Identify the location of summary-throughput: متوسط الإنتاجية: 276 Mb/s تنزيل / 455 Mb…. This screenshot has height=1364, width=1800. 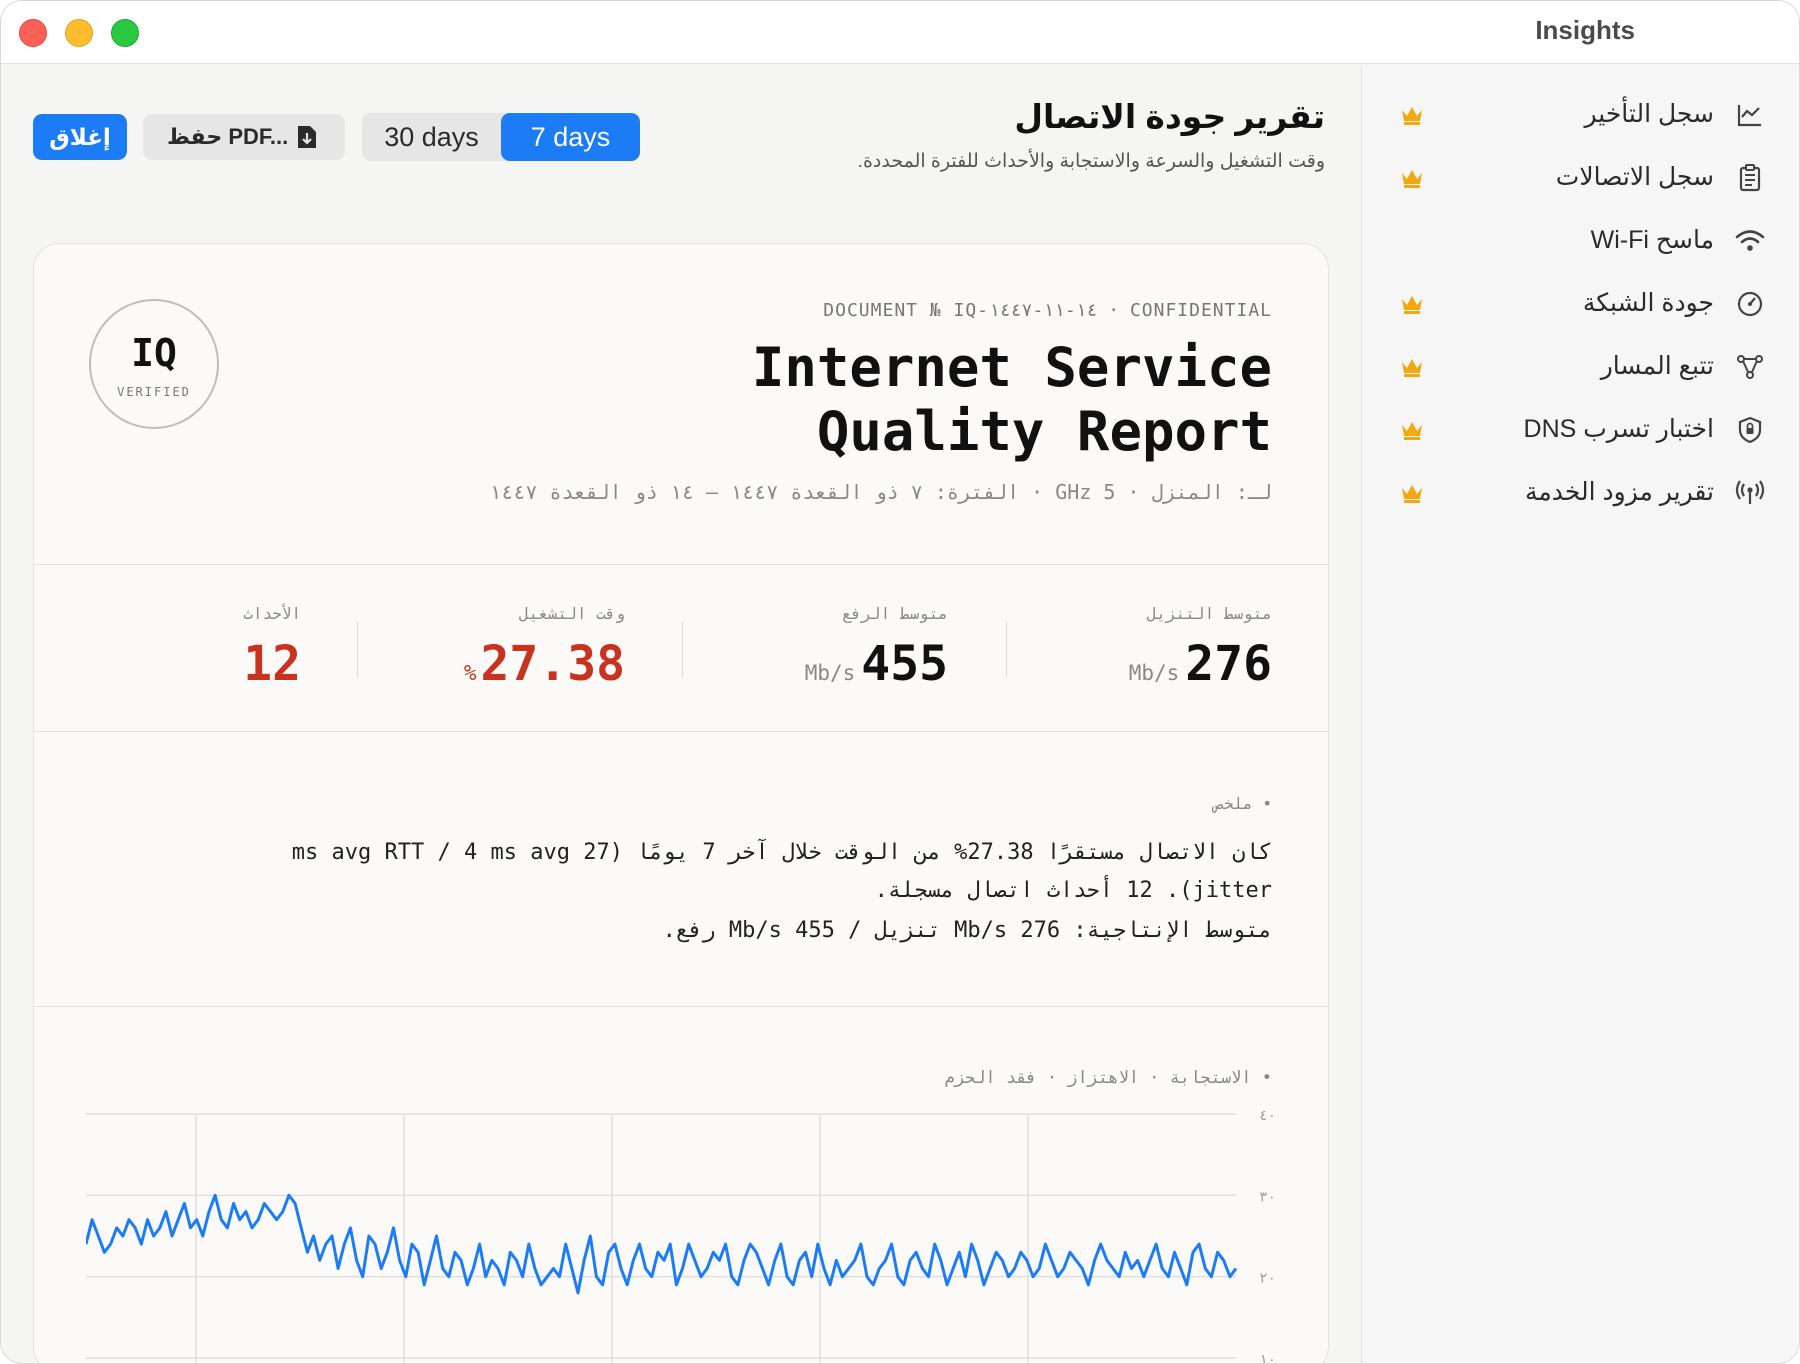
(967, 930).